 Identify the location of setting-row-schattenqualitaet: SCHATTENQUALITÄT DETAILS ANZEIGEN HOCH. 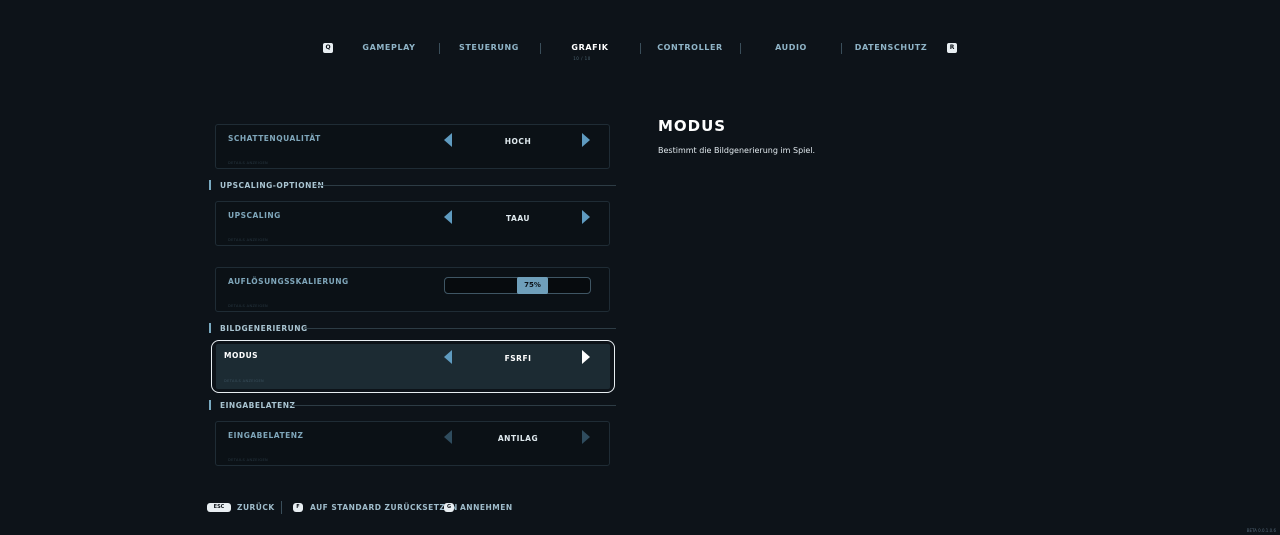
(412, 146).